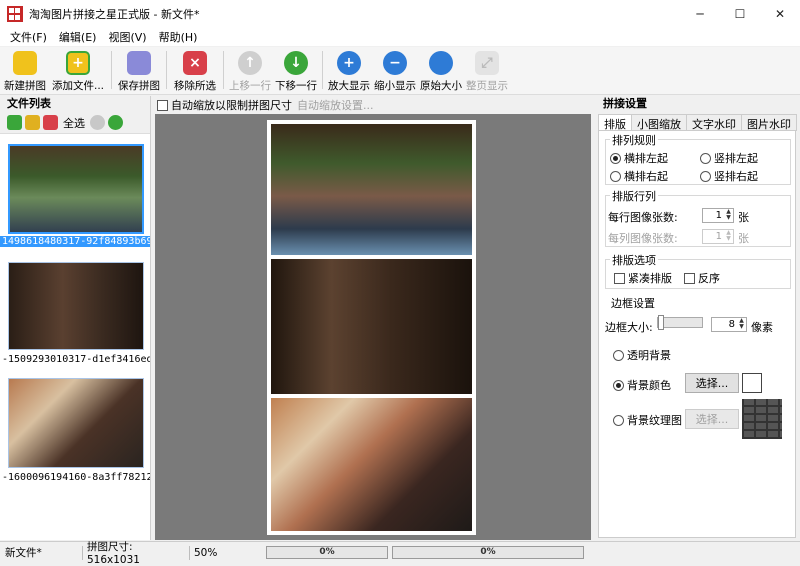 This screenshot has width=800, height=566. I want to click on original-size-button: 原始大小, so click(441, 70).